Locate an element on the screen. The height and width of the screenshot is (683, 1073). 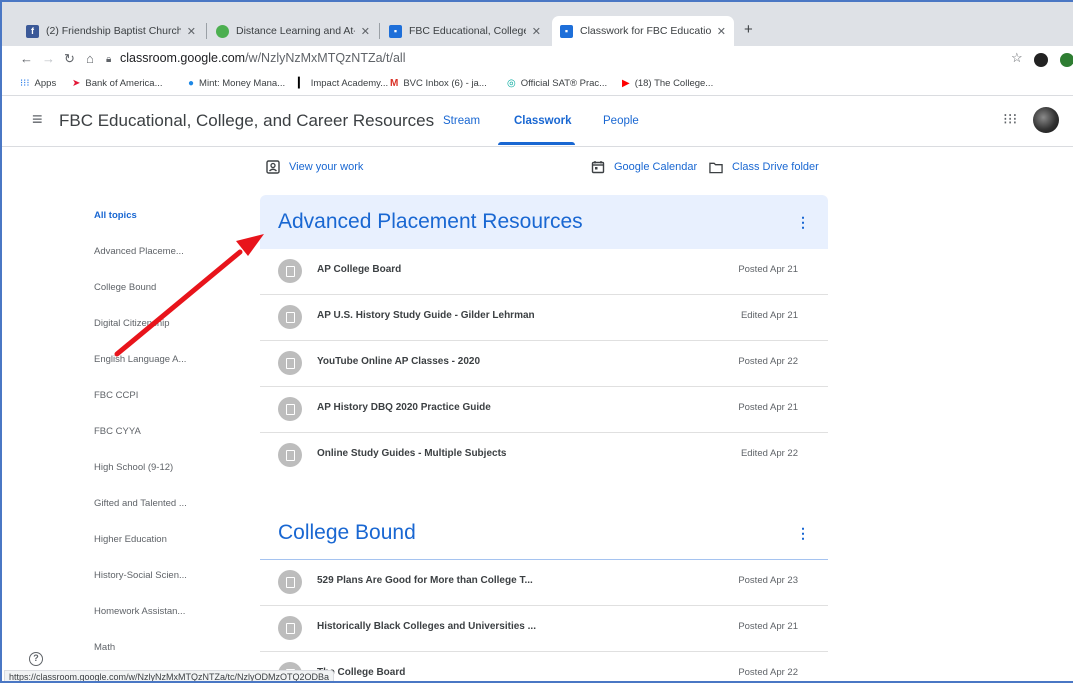
tab-people: People is located at coordinates (621, 121).